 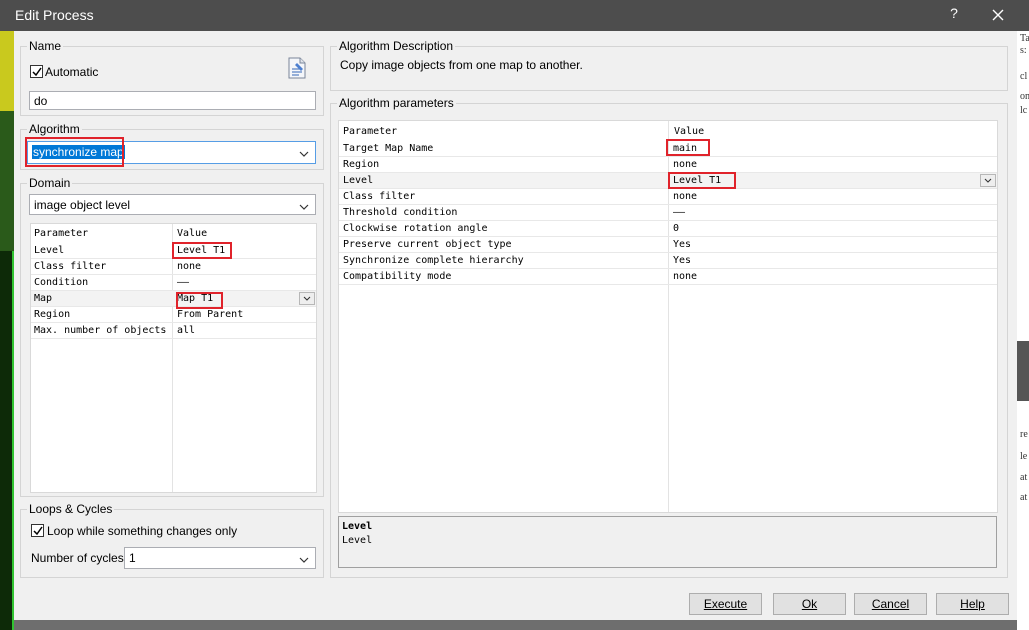 I want to click on loop-label: Loop while something changes only, so click(x=142, y=531).